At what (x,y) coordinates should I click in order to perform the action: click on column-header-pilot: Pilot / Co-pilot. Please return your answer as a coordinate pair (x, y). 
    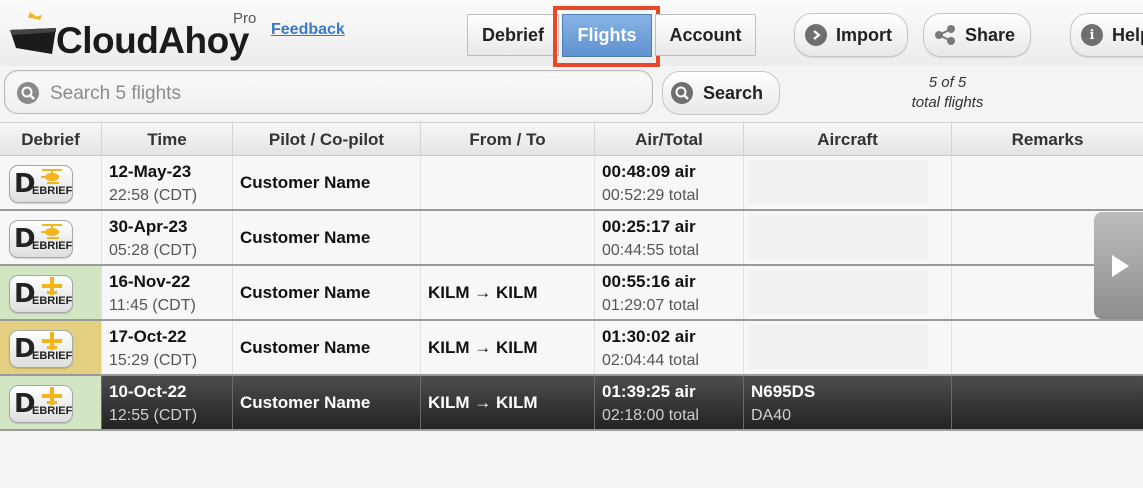
    Looking at the image, I should click on (327, 139).